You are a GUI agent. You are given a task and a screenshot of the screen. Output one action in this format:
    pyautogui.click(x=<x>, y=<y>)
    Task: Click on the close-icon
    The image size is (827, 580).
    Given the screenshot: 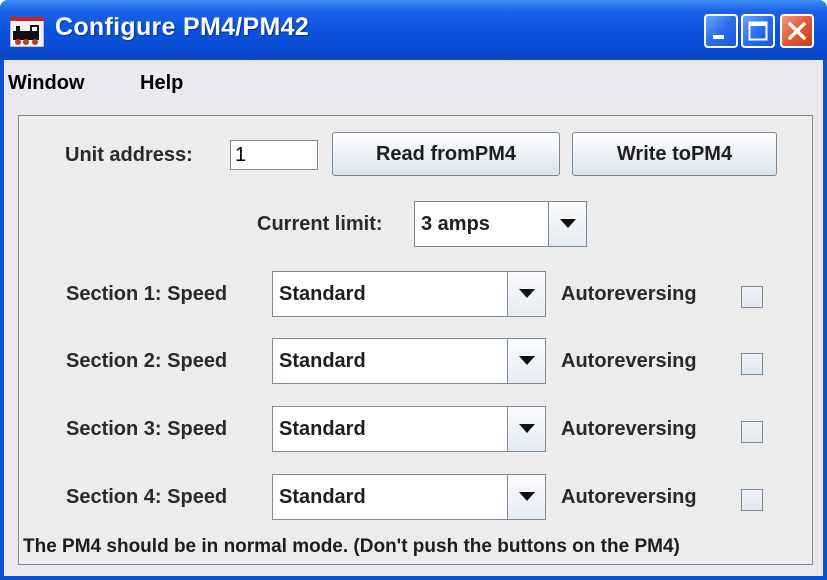 What is the action you would take?
    pyautogui.click(x=797, y=31)
    